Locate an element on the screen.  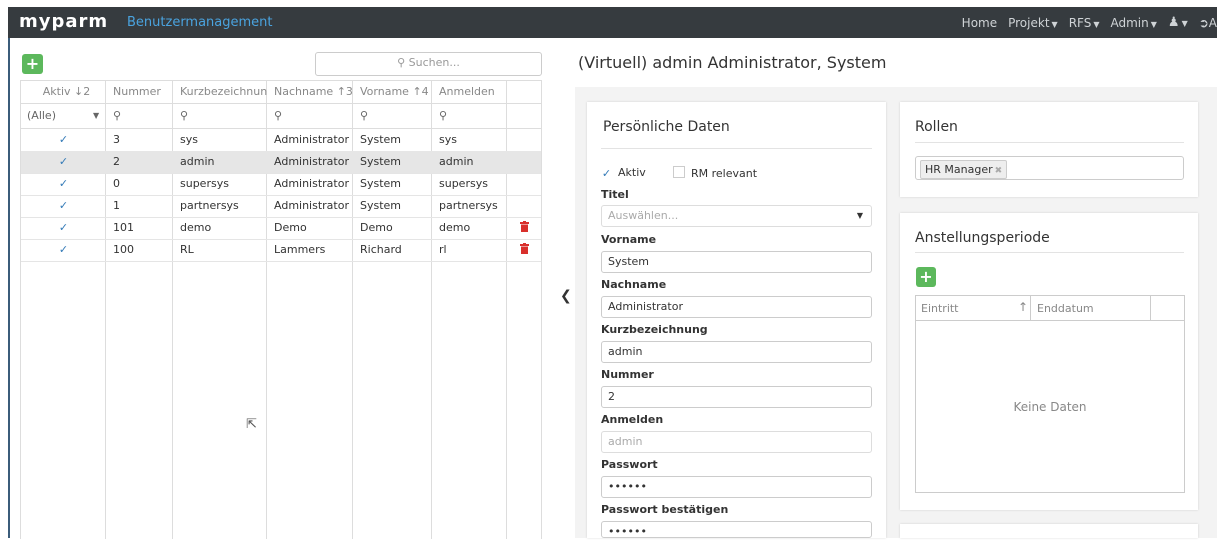
period-grid-header: Eintritt ↑ Enddatum is located at coordinates (1050, 308).